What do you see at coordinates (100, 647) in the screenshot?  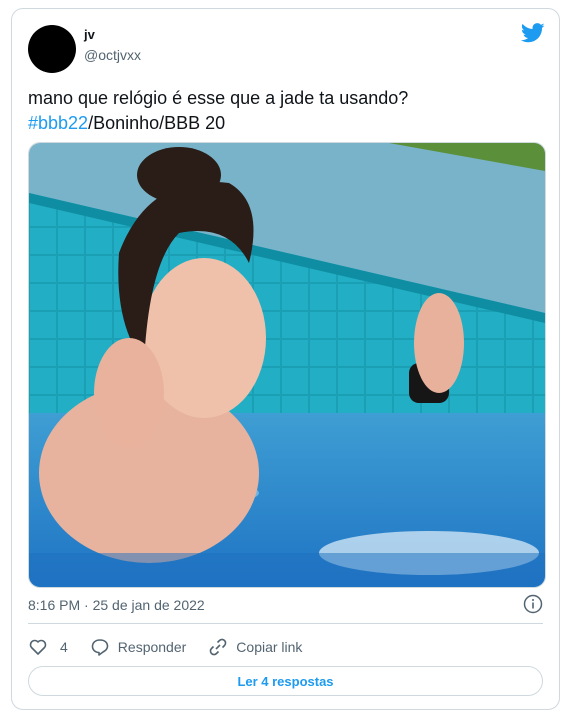 I see `reply-bubble-icon` at bounding box center [100, 647].